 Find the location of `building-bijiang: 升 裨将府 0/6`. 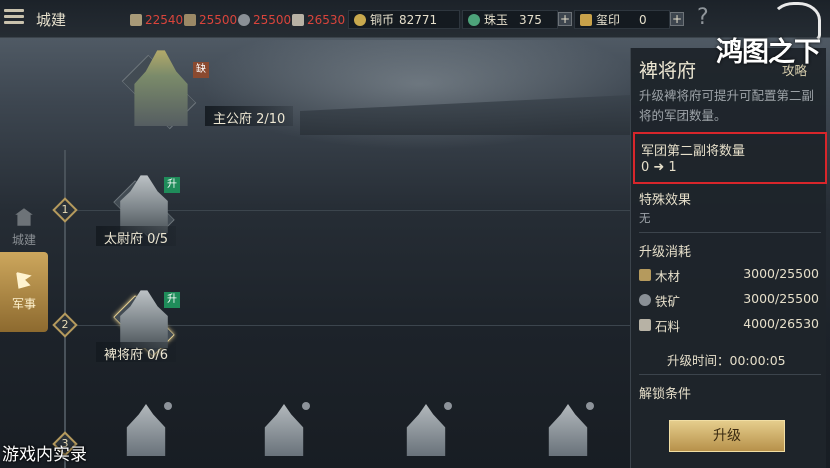

building-bijiang: 升 裨将府 0/6 is located at coordinates (156, 321).